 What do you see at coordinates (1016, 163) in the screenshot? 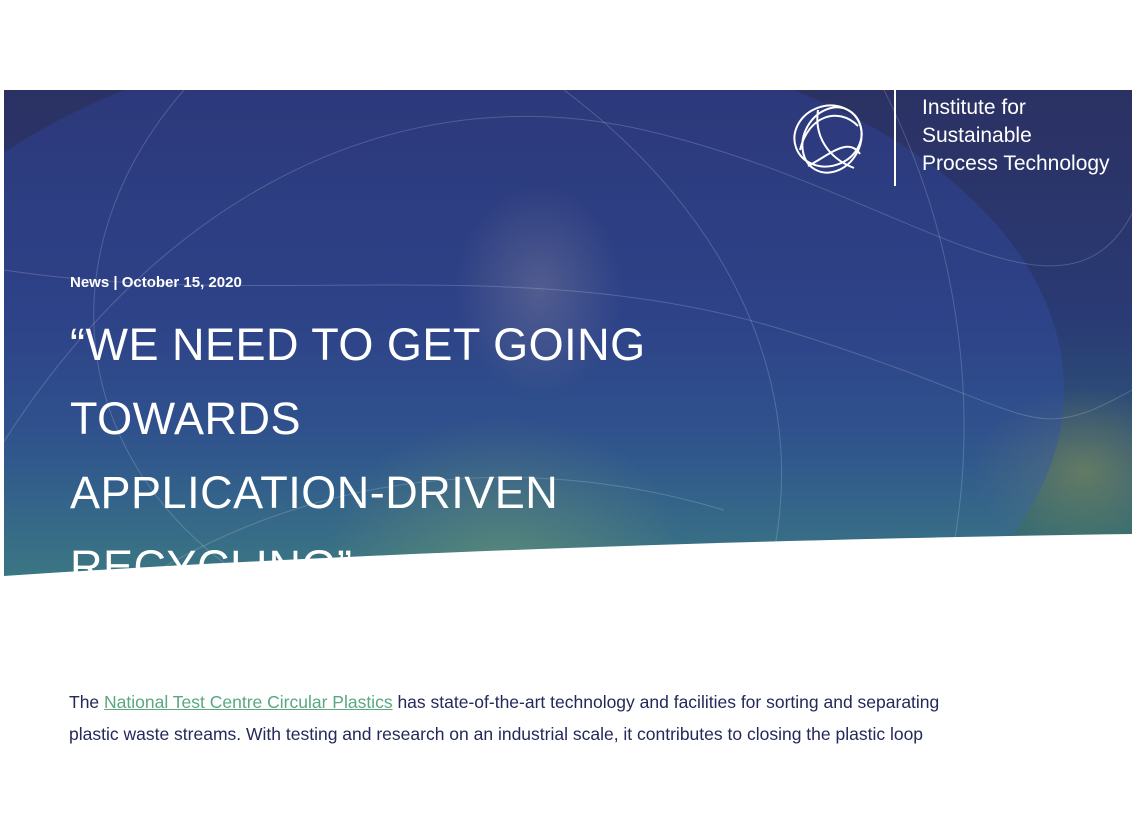
I see `logo-line-3: Process Technology` at bounding box center [1016, 163].